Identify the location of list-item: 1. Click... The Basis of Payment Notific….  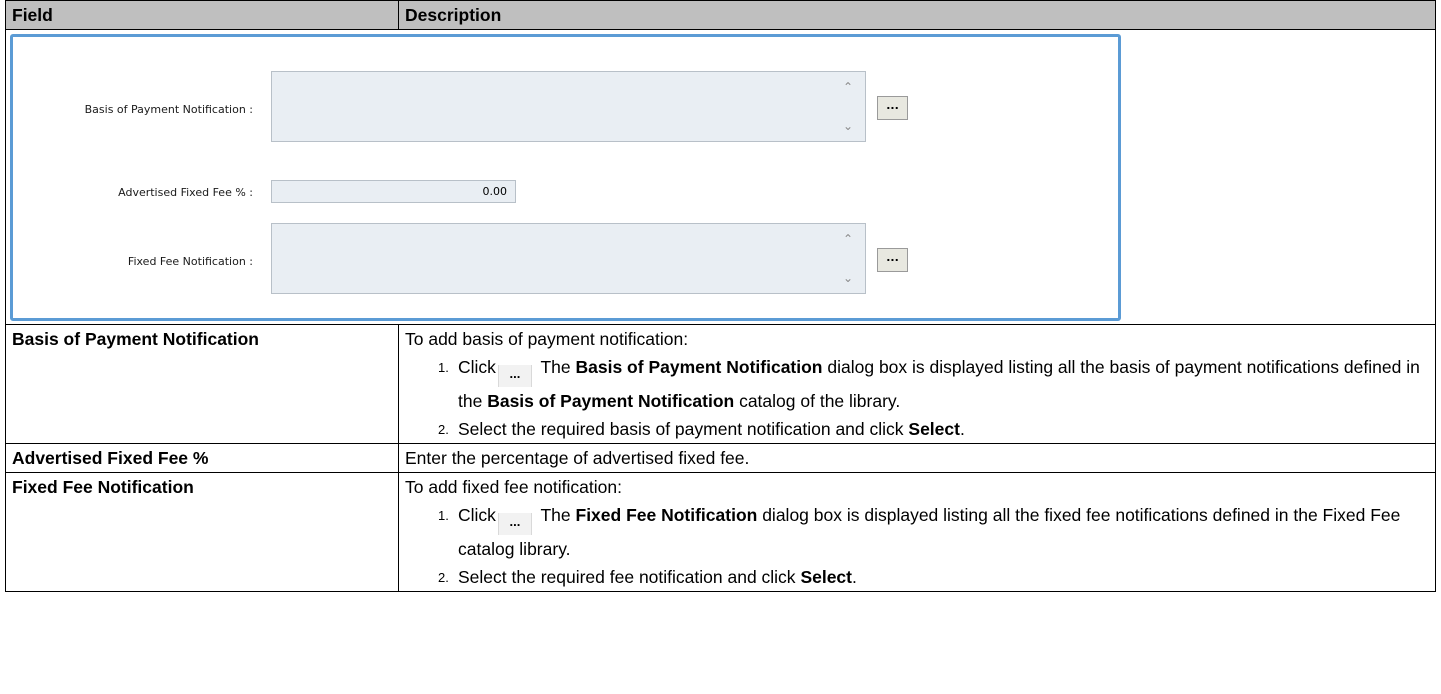
(917, 384).